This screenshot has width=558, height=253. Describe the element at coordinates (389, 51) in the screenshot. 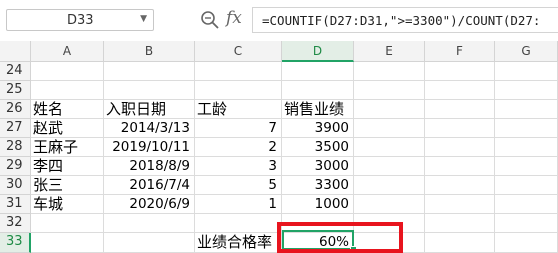

I see `column-header-e: E` at that location.